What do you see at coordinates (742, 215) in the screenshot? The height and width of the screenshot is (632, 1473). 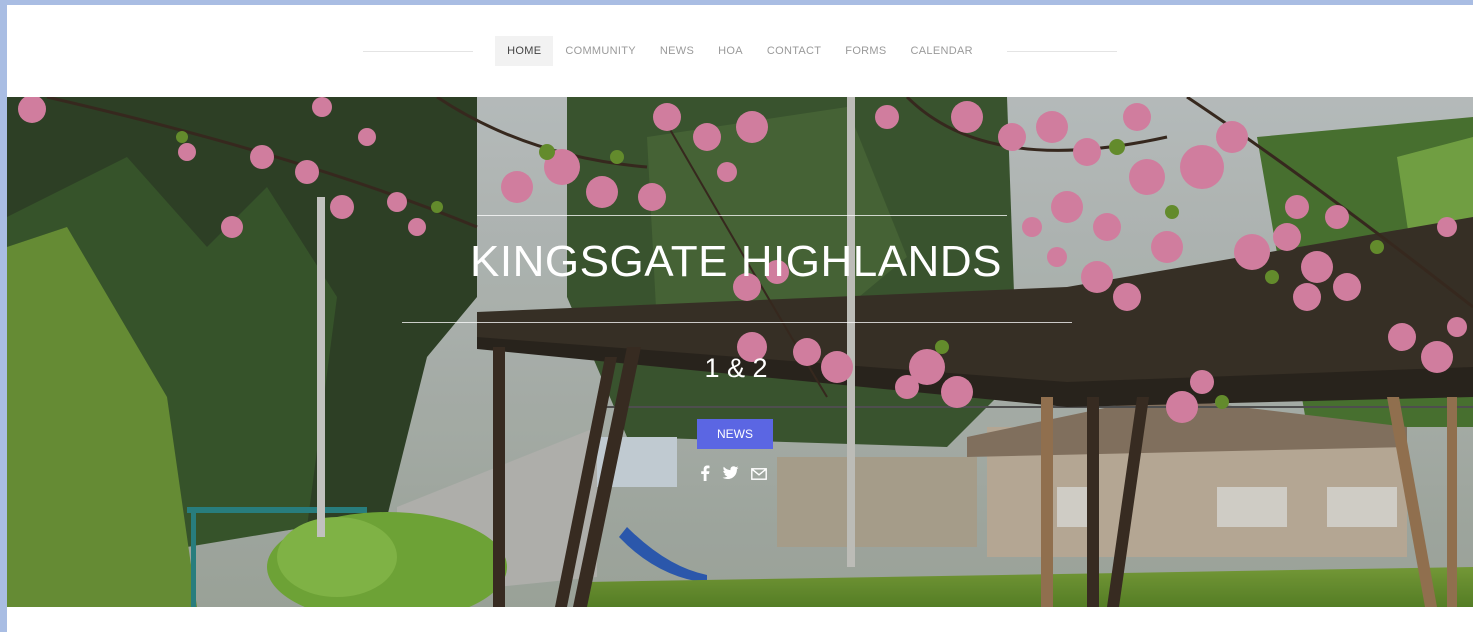 I see `title-rule-top` at bounding box center [742, 215].